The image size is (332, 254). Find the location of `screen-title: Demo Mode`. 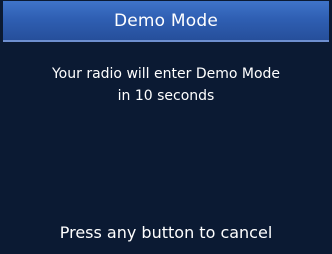

screen-title: Demo Mode is located at coordinates (166, 20).